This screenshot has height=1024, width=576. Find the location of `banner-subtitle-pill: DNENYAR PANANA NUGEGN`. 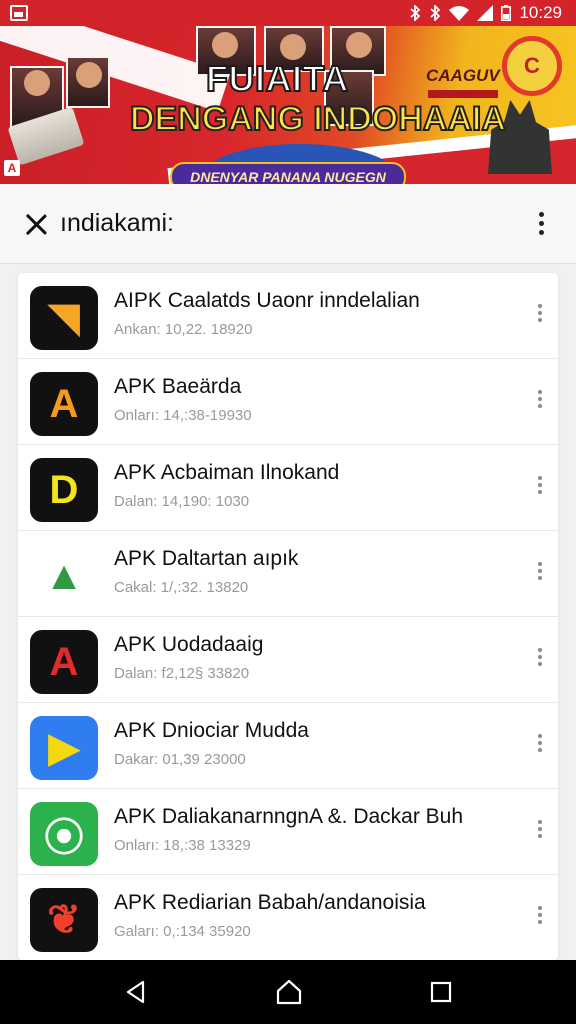

banner-subtitle-pill: DNENYAR PANANA NUGEGN is located at coordinates (288, 173).